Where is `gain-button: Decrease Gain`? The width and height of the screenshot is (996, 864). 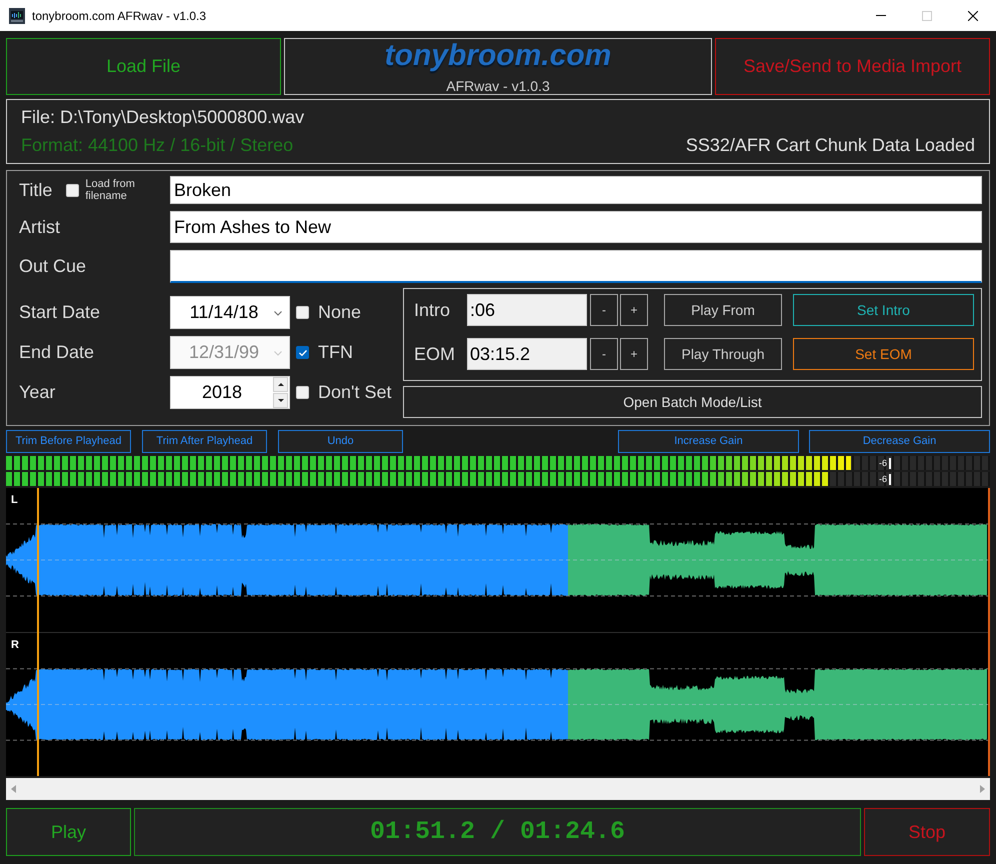
gain-button: Decrease Gain is located at coordinates (899, 441).